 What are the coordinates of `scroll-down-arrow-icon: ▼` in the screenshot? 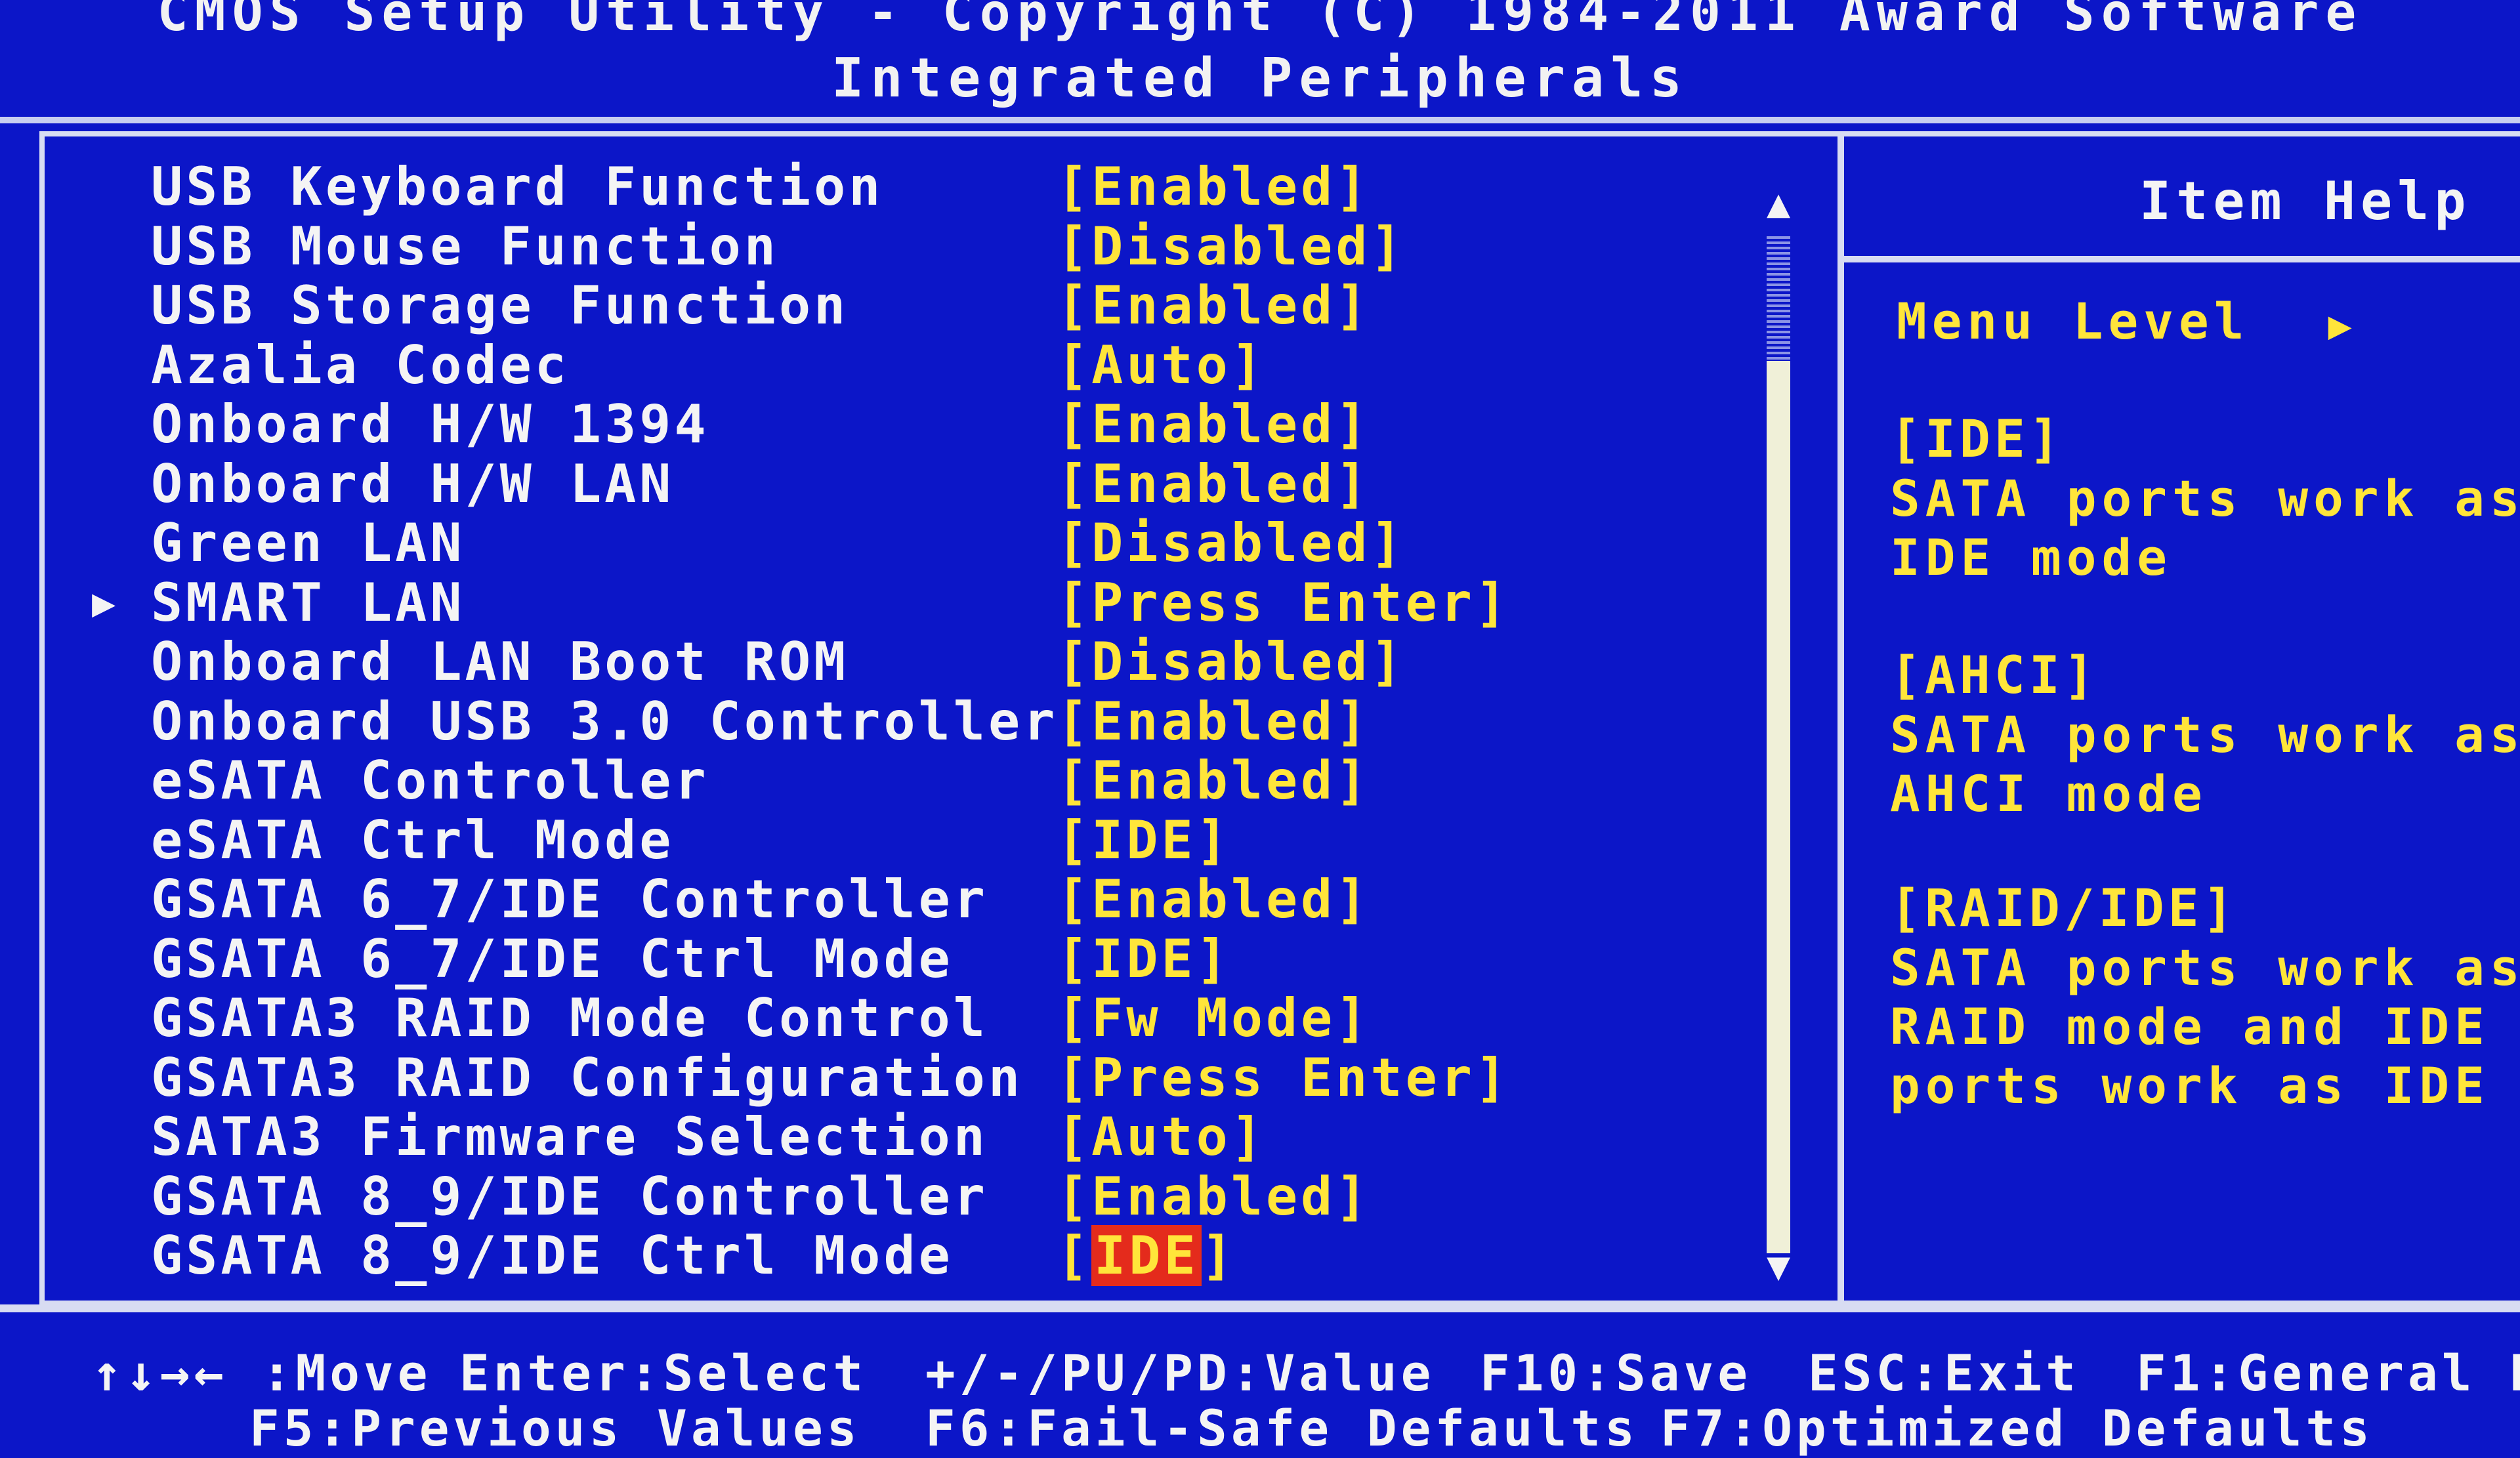 It's located at (1778, 1266).